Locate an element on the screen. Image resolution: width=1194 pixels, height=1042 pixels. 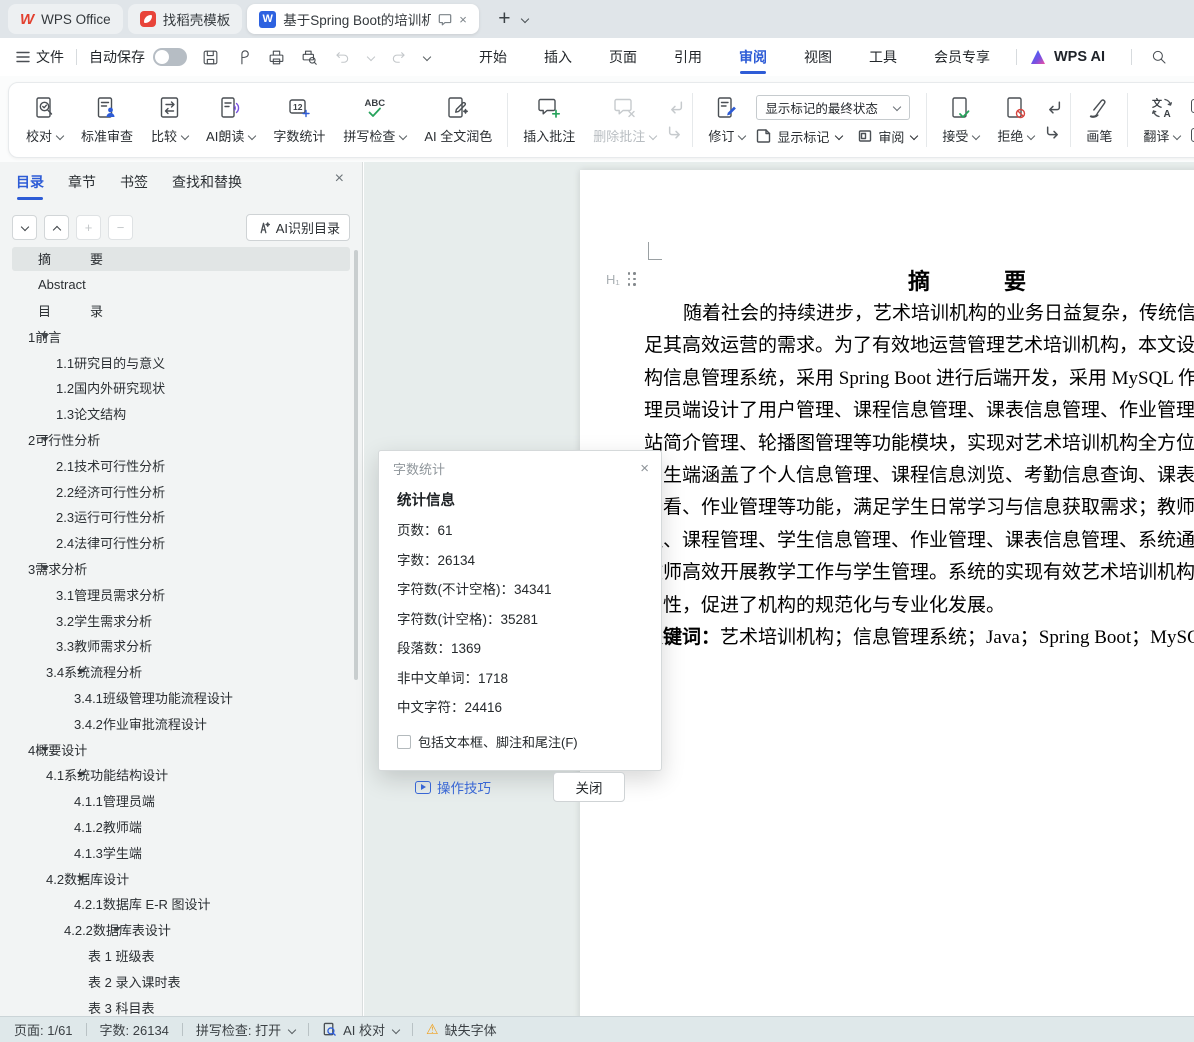
ai-read-aloud-button: AI朗读 is located at coordinates (230, 120).